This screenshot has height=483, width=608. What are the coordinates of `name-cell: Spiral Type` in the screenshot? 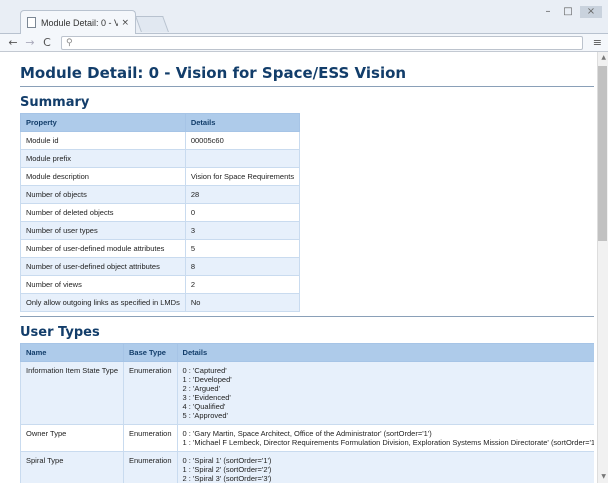 It's located at (72, 467).